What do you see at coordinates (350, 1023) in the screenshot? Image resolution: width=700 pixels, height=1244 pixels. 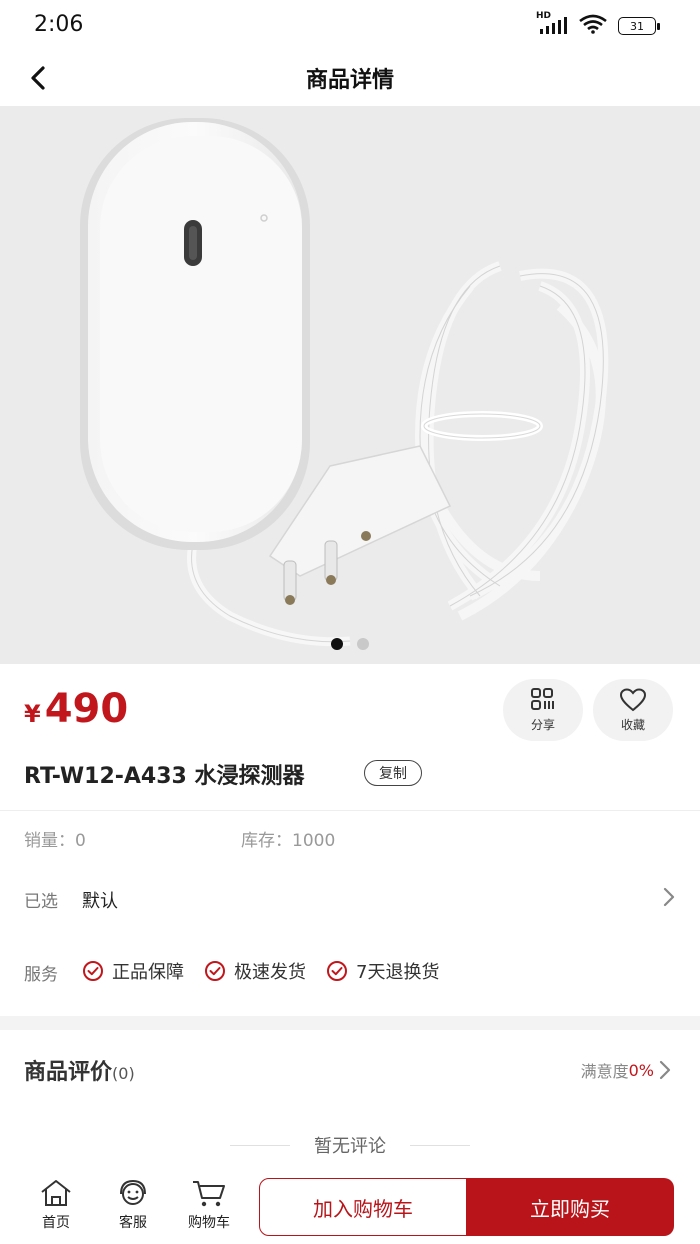 I see `section-separator` at bounding box center [350, 1023].